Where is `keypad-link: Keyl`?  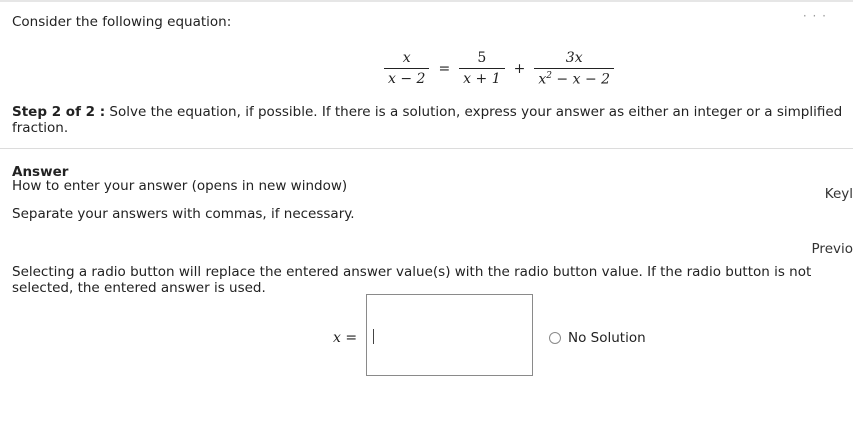 keypad-link: Keyl is located at coordinates (839, 194).